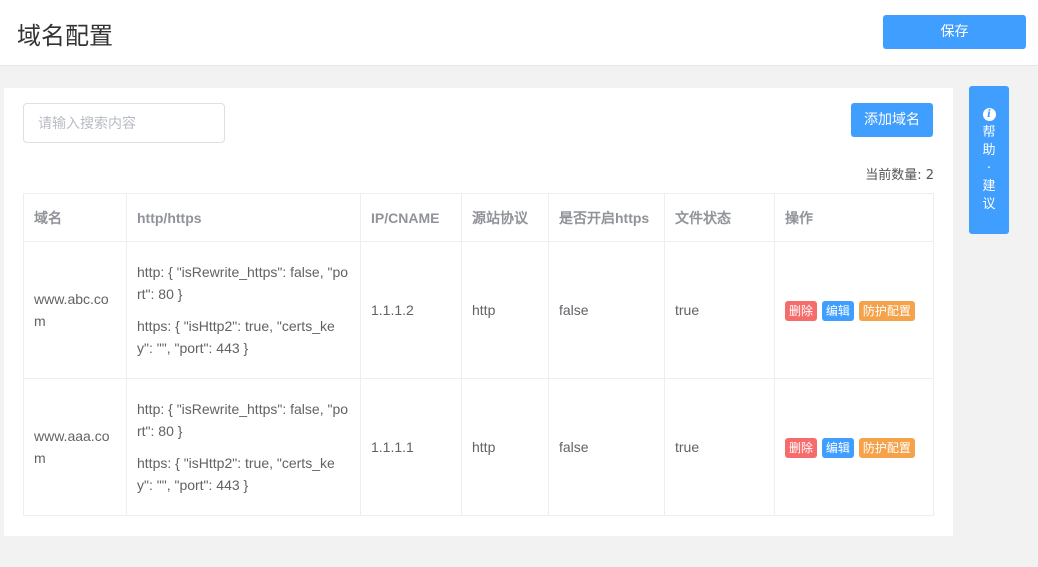  Describe the element at coordinates (124, 123) in the screenshot. I see `search-input` at that location.